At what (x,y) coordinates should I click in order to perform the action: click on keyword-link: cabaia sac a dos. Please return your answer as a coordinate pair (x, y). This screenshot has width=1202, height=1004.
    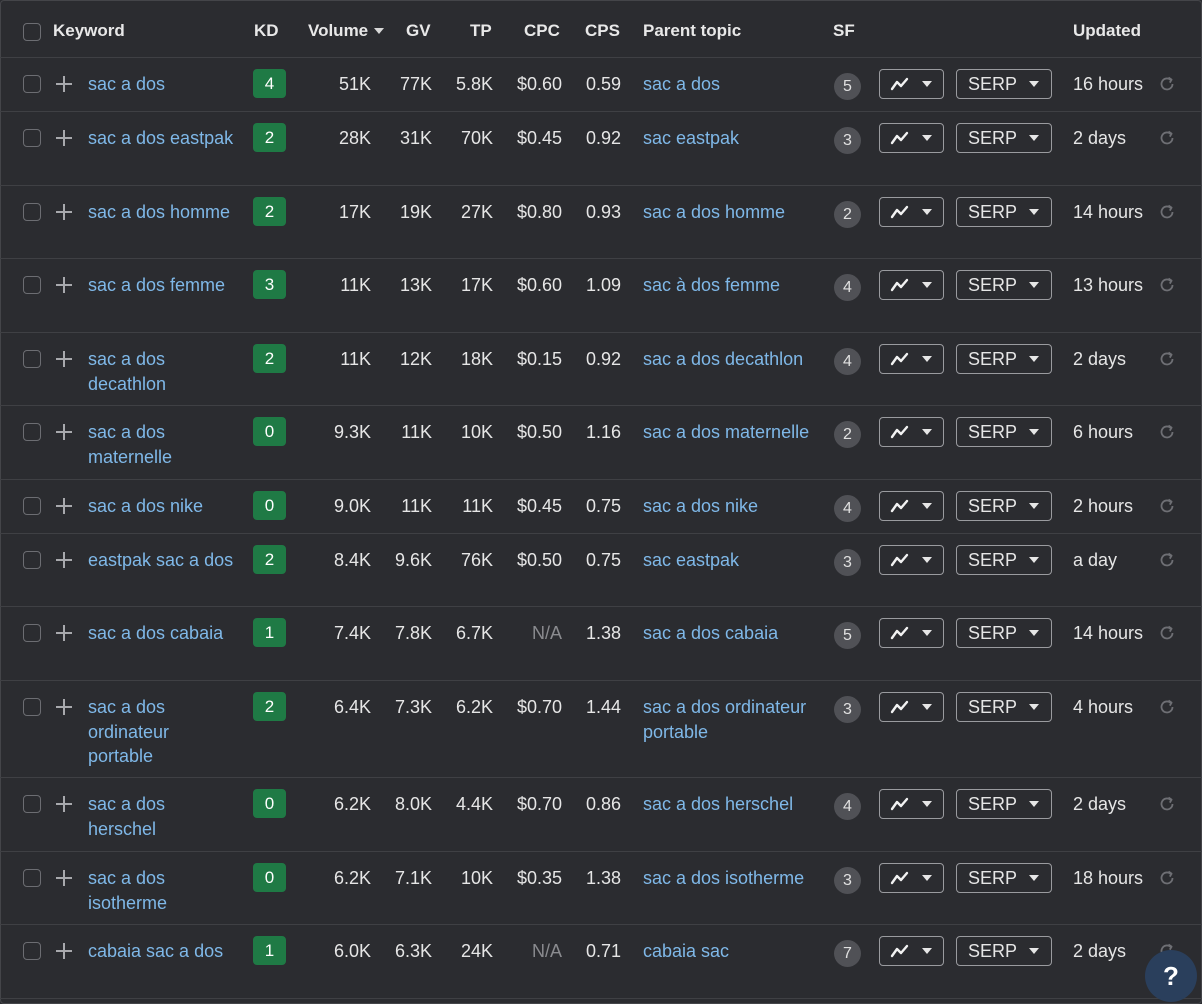
    Looking at the image, I should click on (163, 951).